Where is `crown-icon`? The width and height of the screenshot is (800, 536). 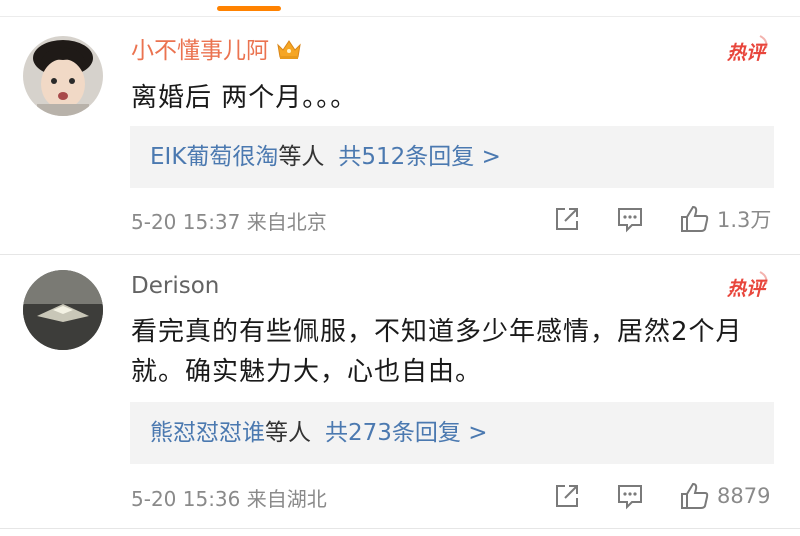
crown-icon is located at coordinates (289, 53).